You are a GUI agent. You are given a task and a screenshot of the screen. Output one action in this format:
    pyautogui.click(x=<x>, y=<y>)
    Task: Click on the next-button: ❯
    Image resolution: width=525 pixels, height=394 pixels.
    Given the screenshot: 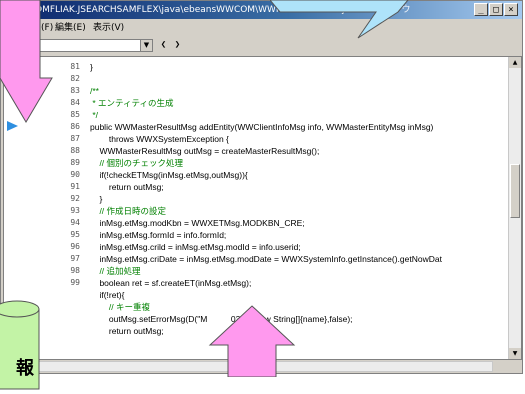 What is the action you would take?
    pyautogui.click(x=177, y=45)
    